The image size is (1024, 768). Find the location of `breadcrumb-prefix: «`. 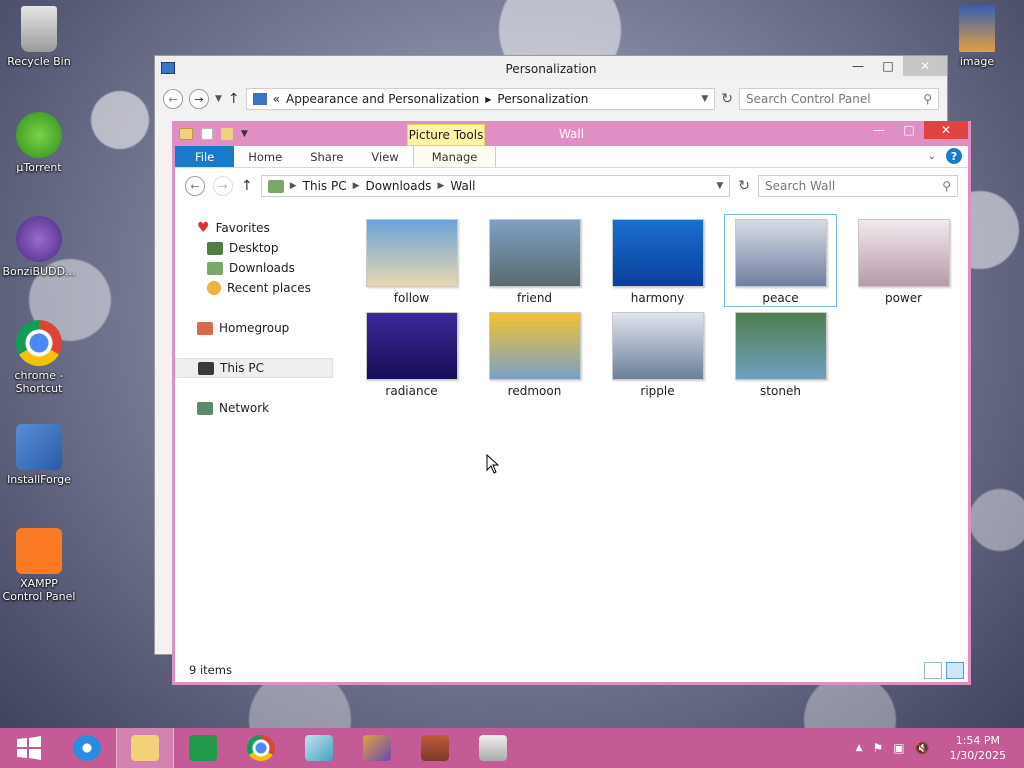

breadcrumb-prefix: « is located at coordinates (276, 99).